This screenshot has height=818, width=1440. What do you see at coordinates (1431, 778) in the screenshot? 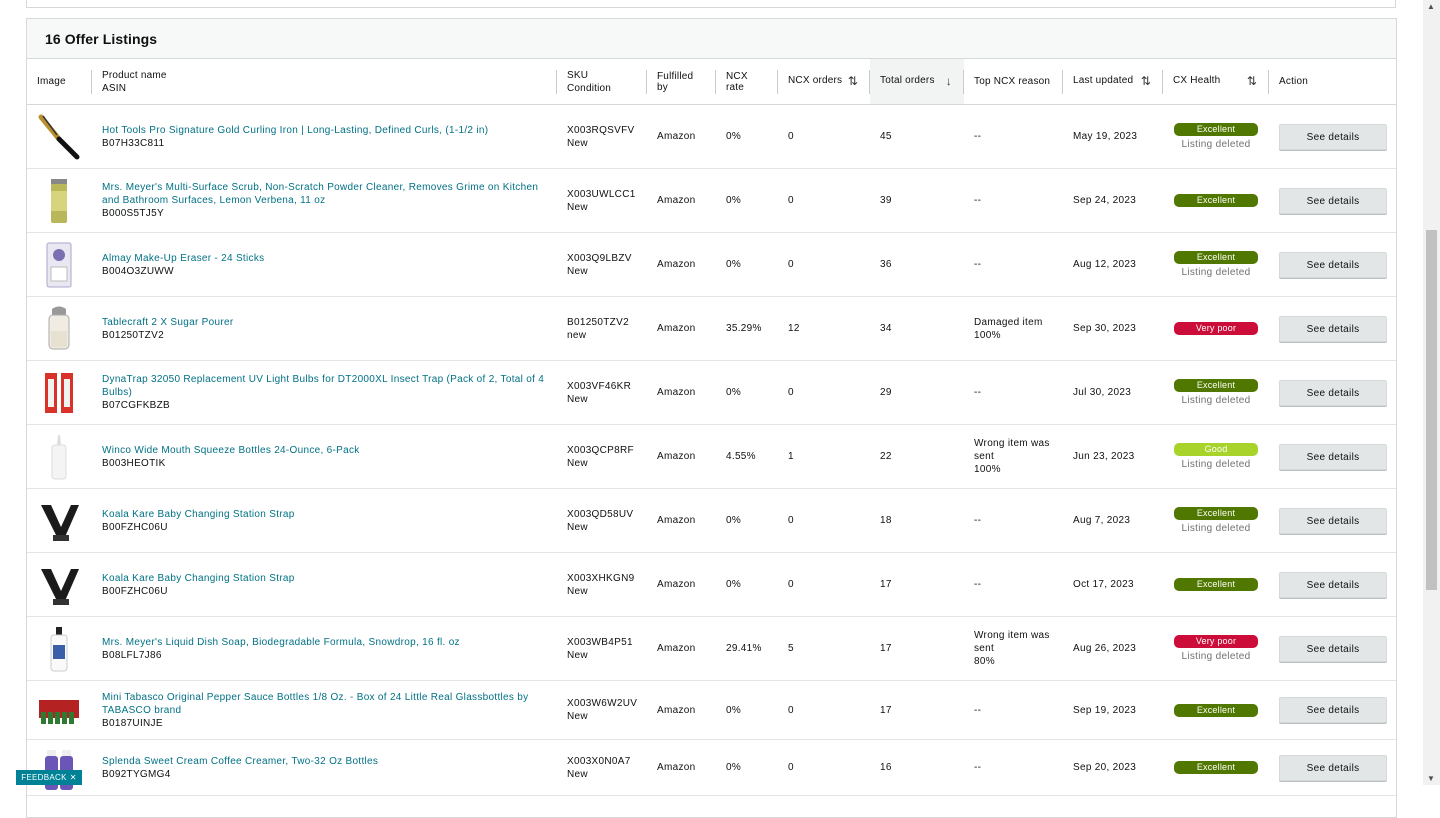
I see `scroll-down-arrow-icon: ▼` at bounding box center [1431, 778].